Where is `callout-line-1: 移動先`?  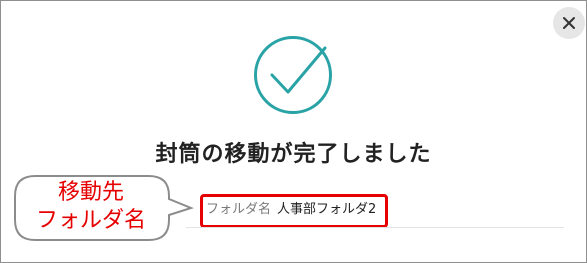 callout-line-1: 移動先 is located at coordinates (90, 192).